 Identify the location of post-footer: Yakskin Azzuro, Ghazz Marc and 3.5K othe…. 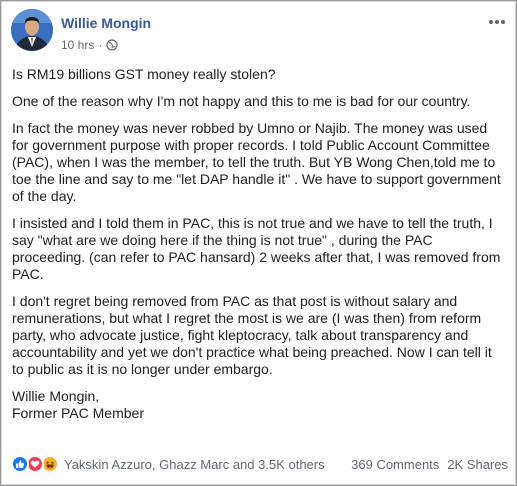
(259, 464).